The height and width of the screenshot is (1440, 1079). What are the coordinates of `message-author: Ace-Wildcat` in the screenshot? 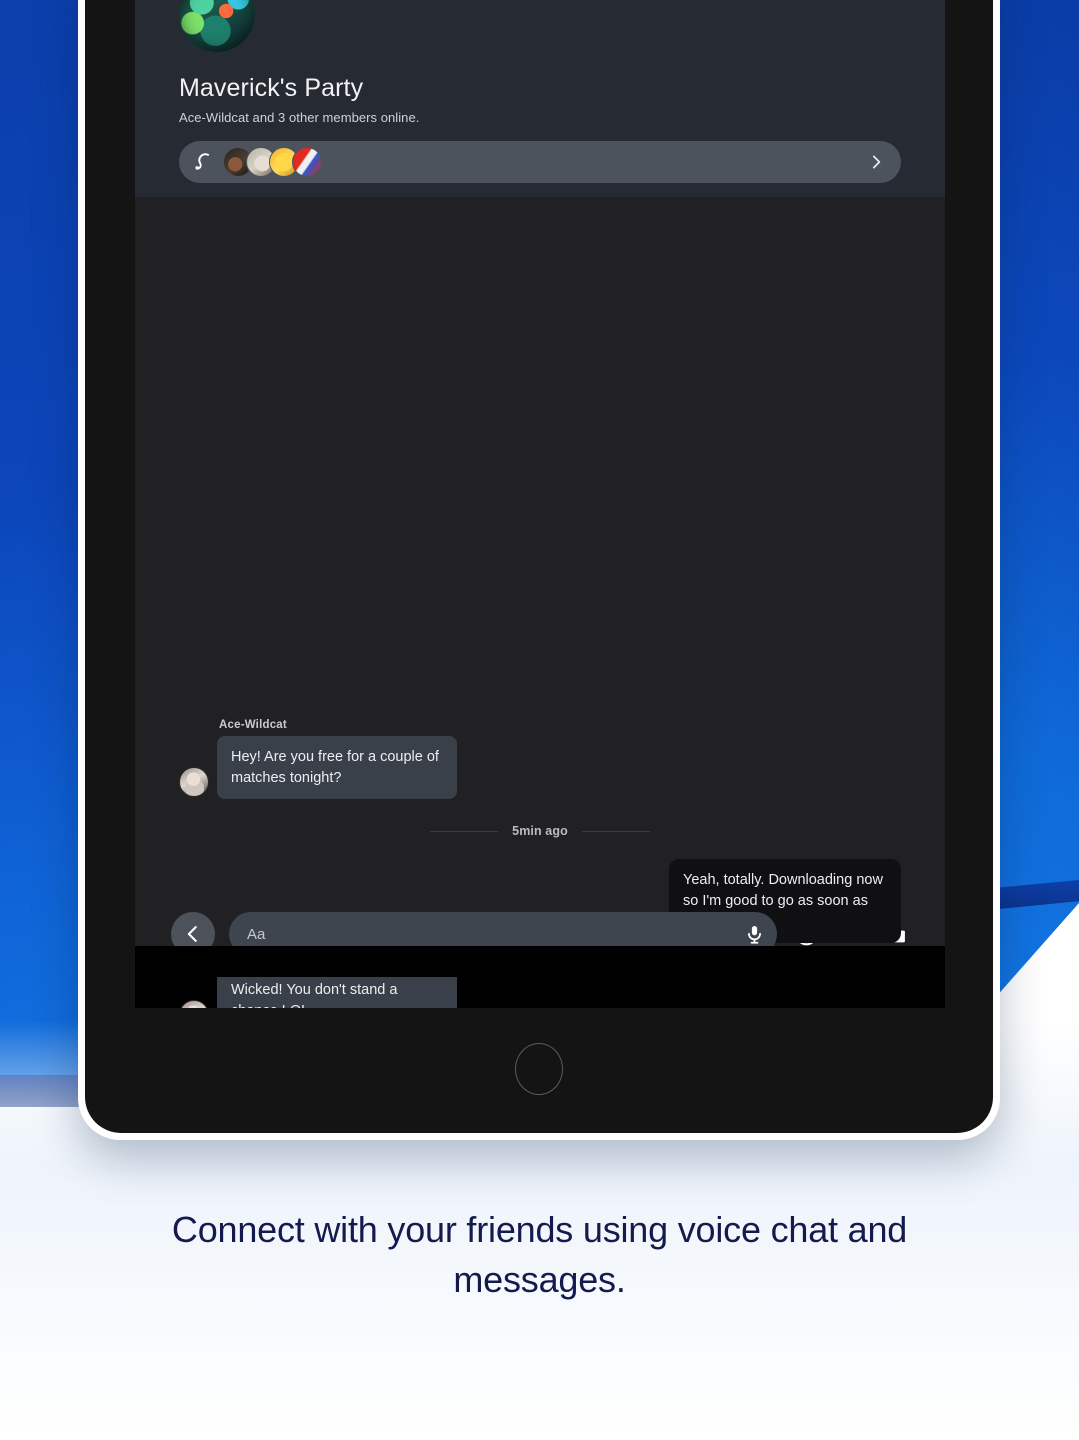 It's located at (253, 725).